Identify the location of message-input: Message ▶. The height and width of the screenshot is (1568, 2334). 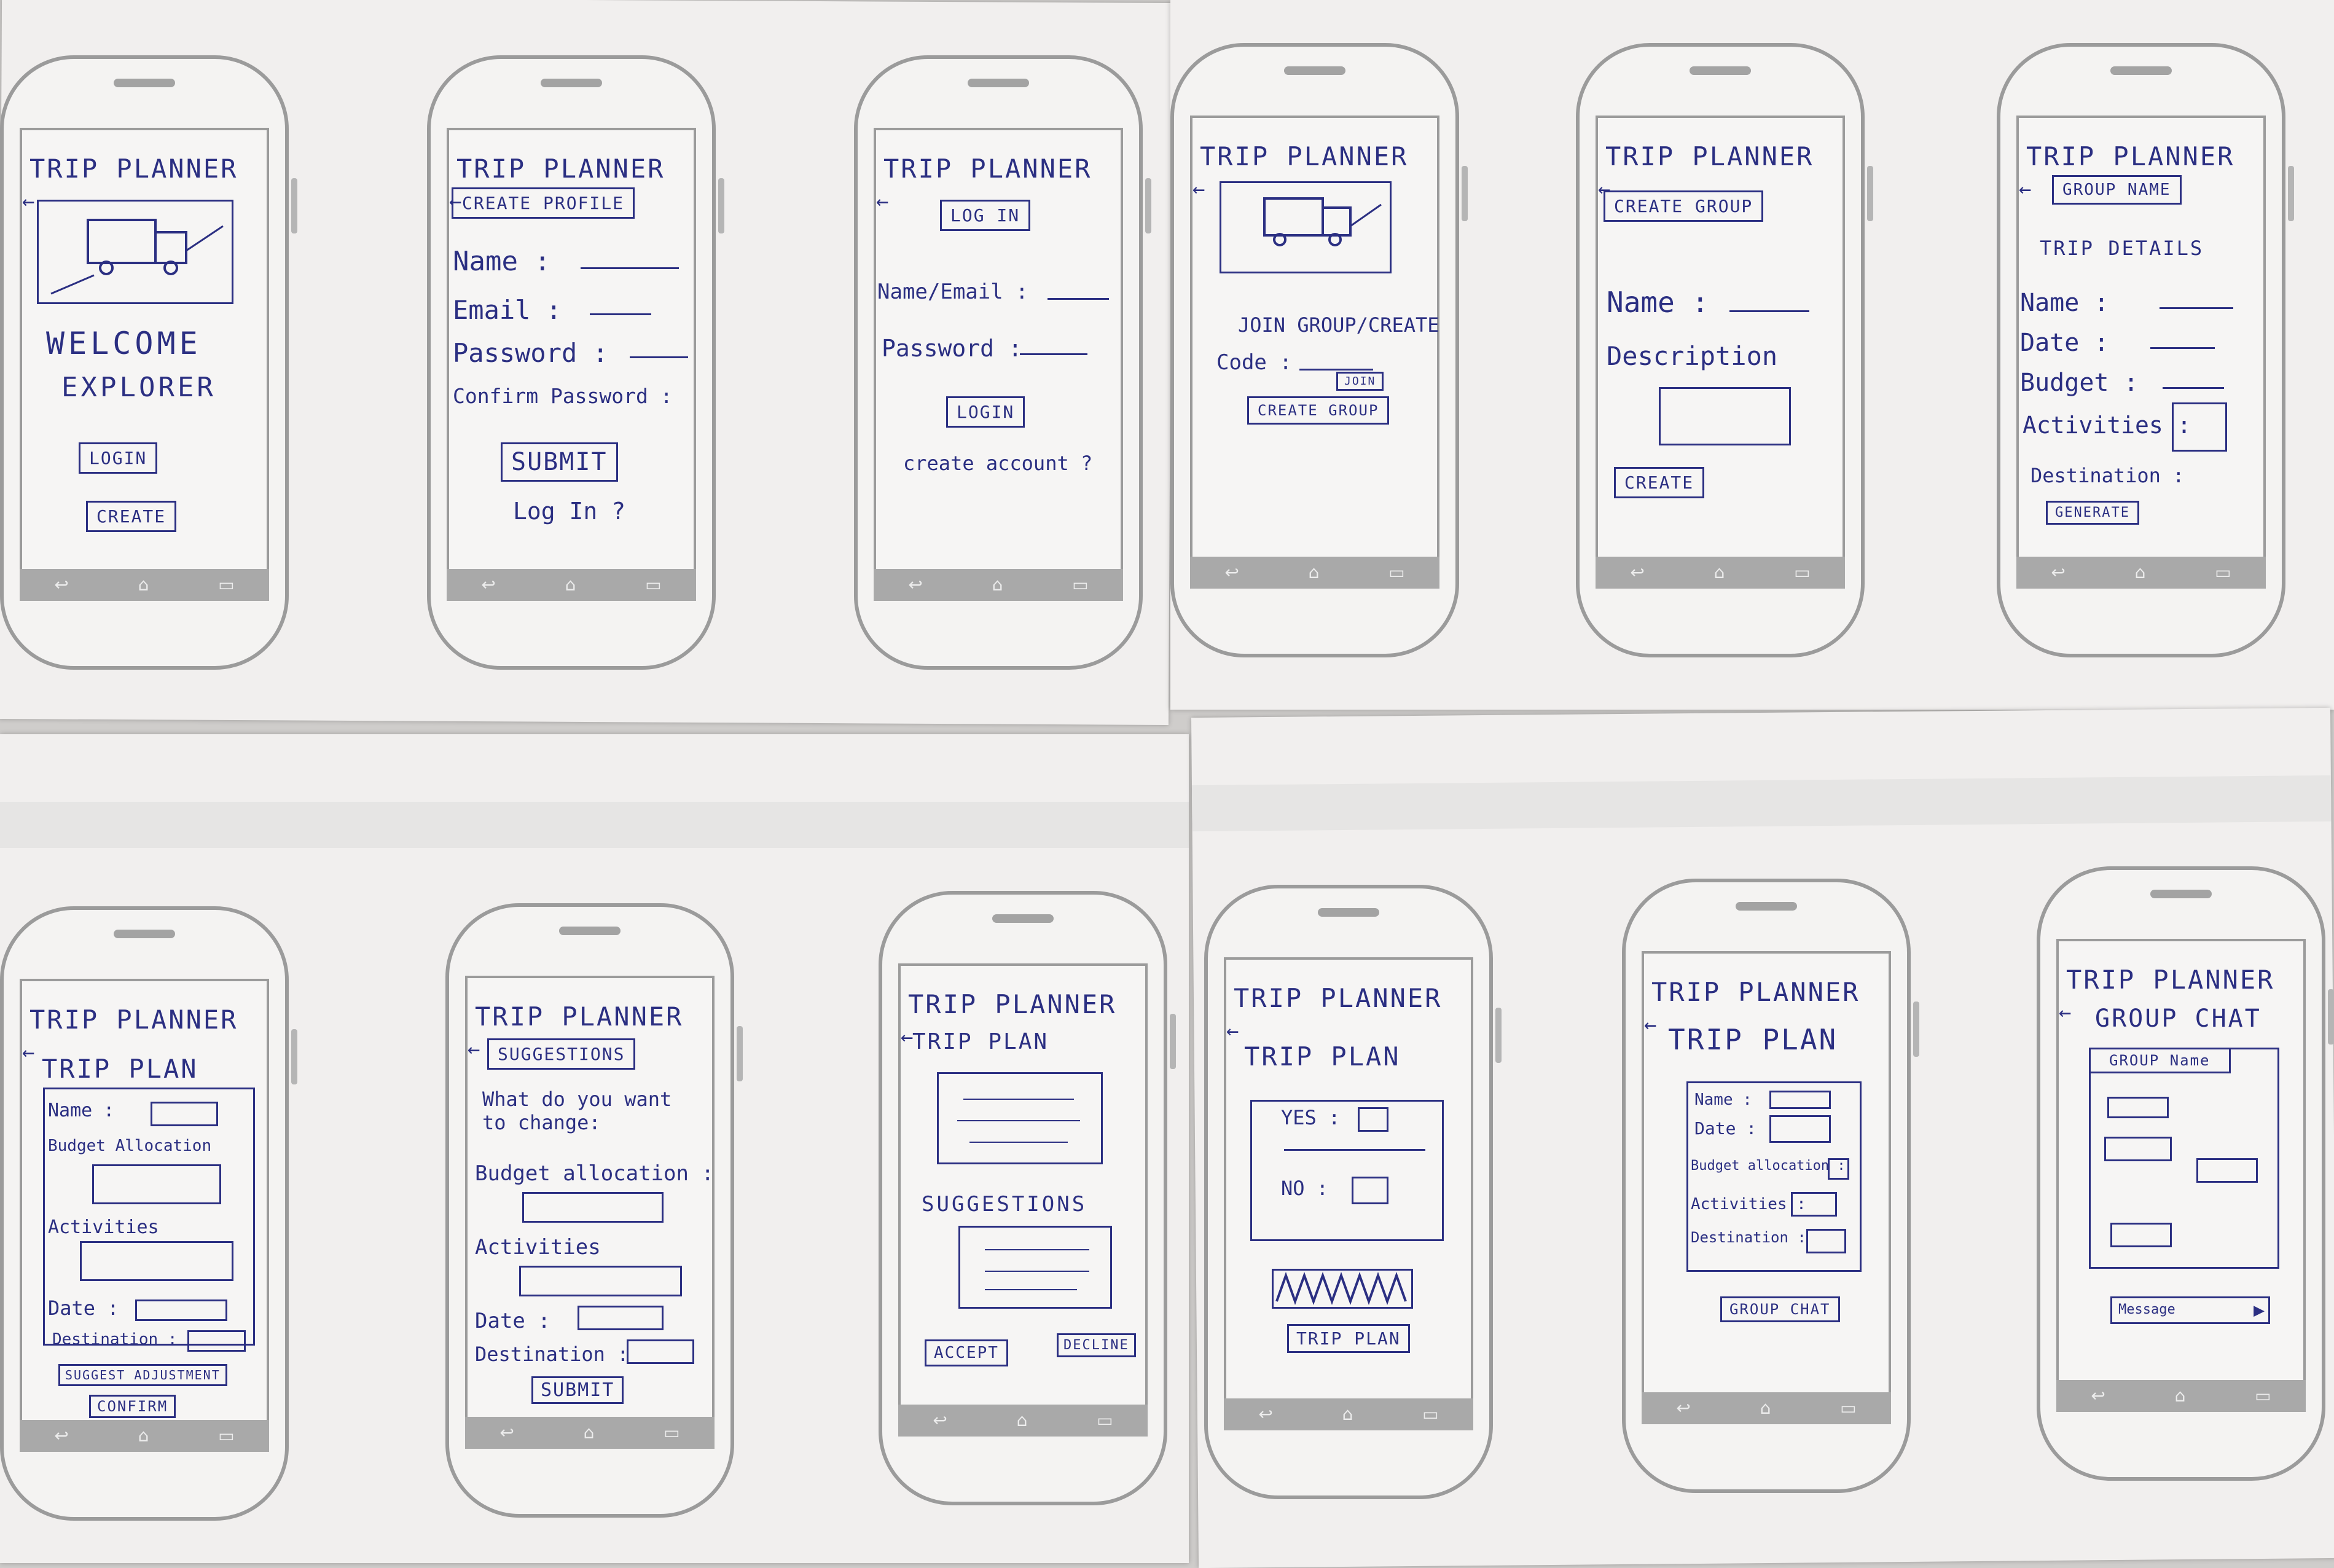
(2190, 1310).